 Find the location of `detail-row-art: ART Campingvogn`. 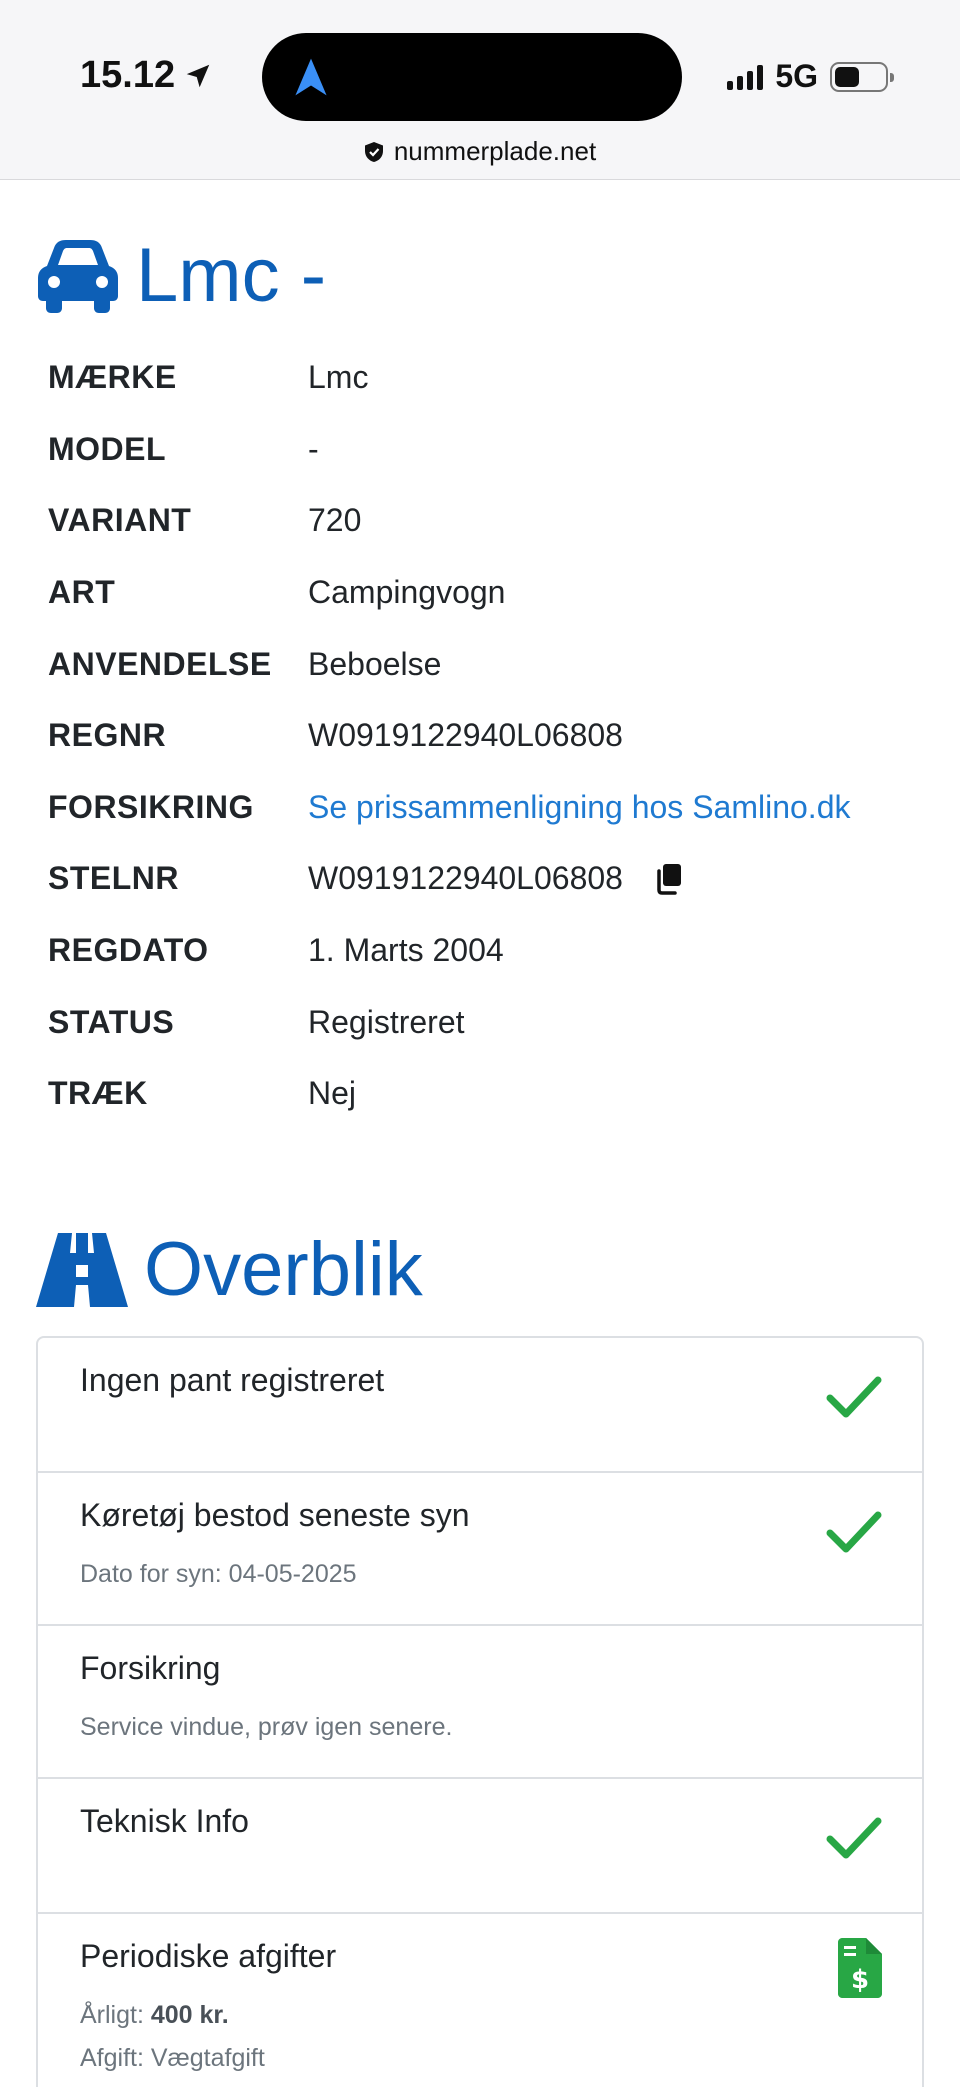

detail-row-art: ART Campingvogn is located at coordinates (488, 593).